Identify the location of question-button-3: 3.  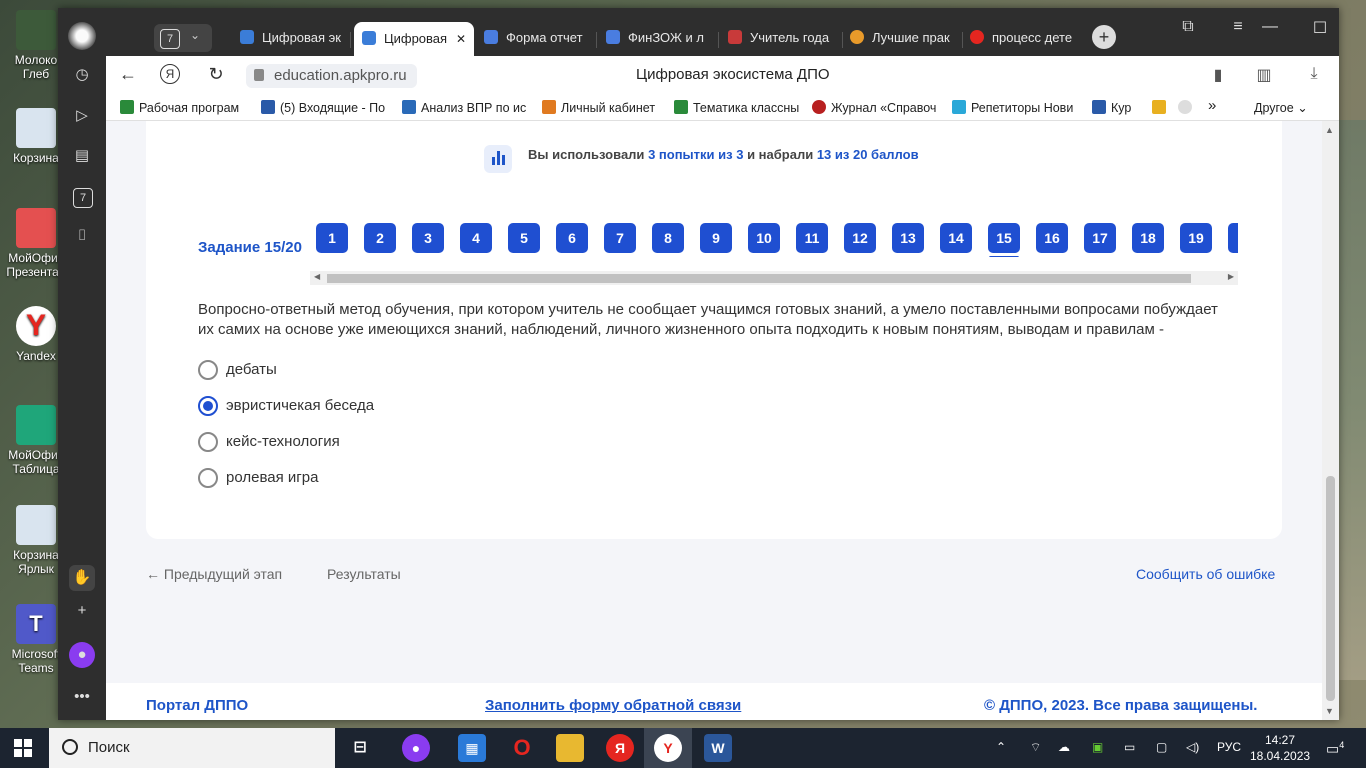
(428, 238).